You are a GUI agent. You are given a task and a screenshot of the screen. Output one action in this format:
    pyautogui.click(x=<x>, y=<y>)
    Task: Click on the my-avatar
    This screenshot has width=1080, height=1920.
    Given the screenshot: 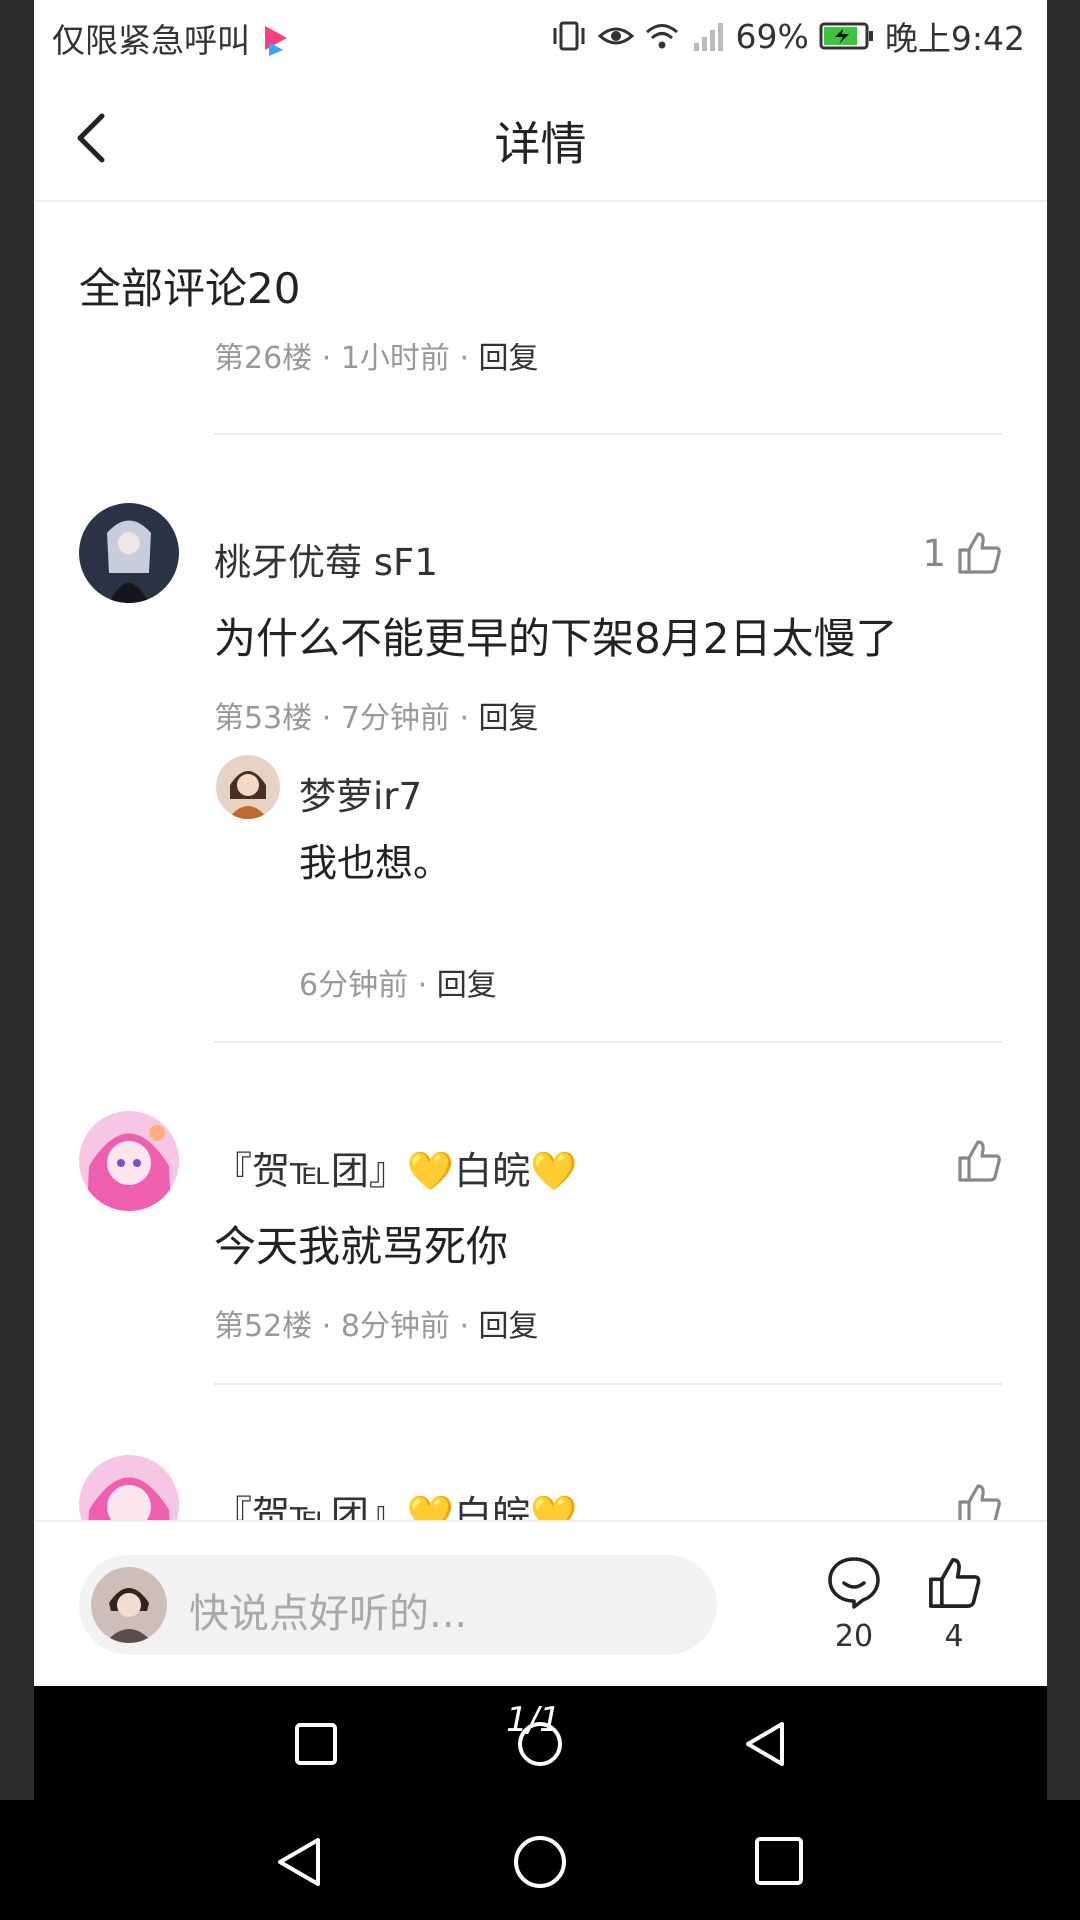 What is the action you would take?
    pyautogui.click(x=129, y=1605)
    